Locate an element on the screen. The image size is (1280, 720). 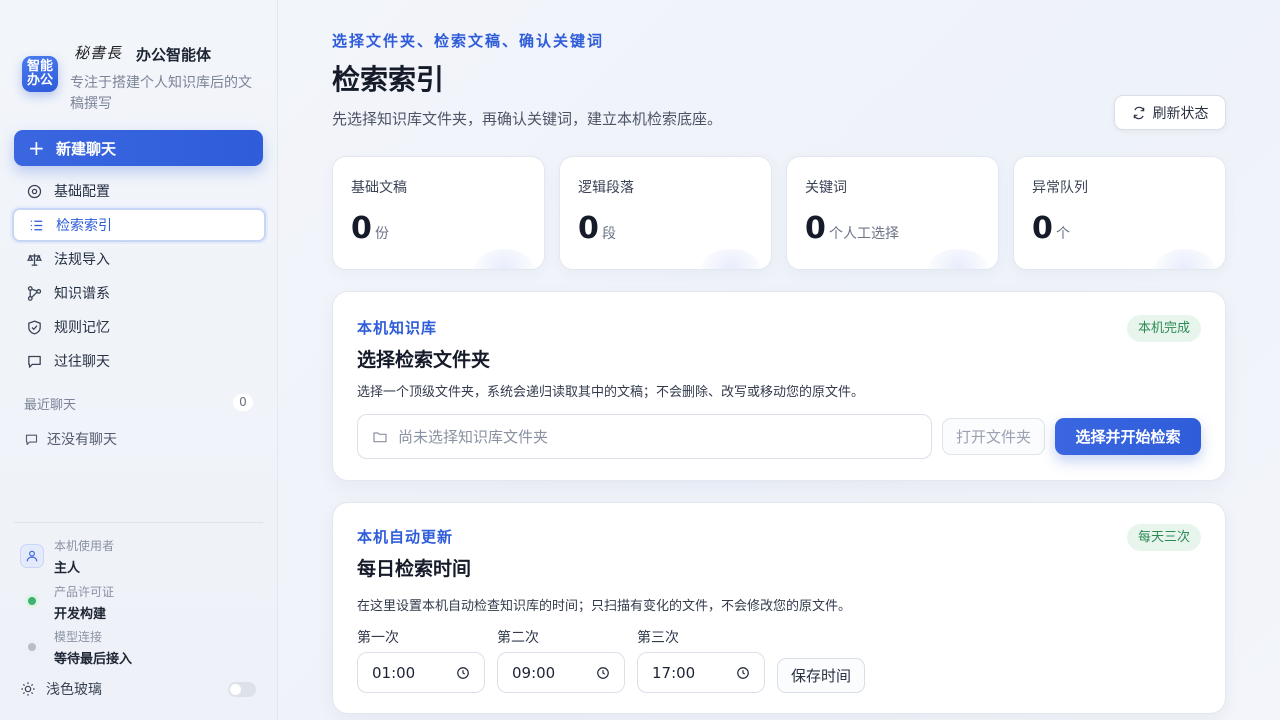
user-icon is located at coordinates (32, 556).